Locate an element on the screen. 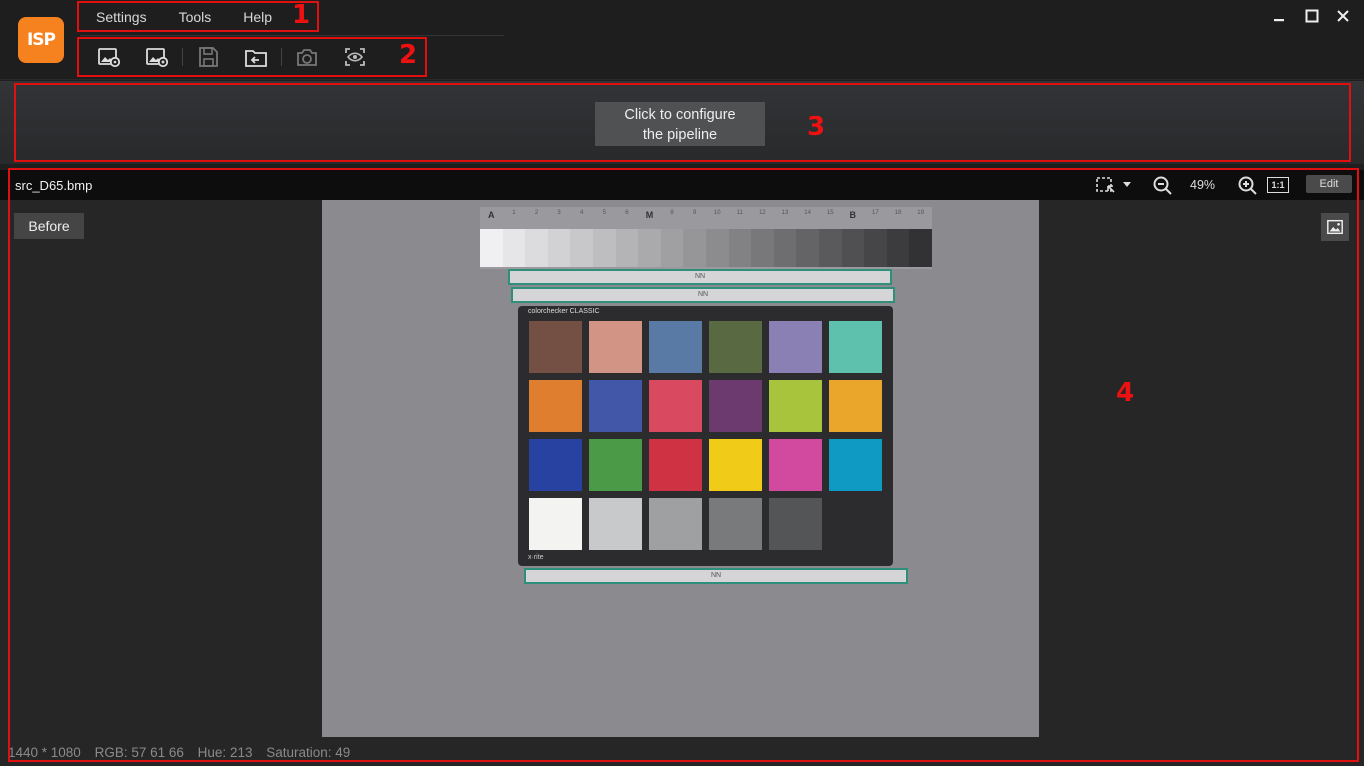 The image size is (1364, 766). save-icon is located at coordinates (208, 57).